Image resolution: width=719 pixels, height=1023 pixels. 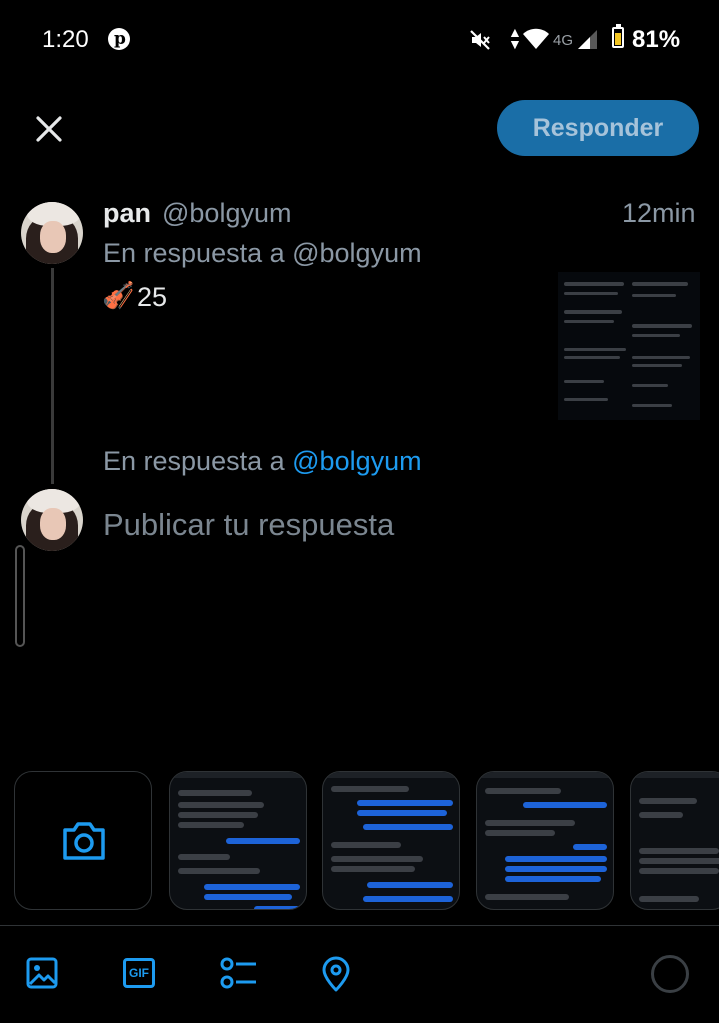 What do you see at coordinates (359, 925) in the screenshot?
I see `toolbar-divider` at bounding box center [359, 925].